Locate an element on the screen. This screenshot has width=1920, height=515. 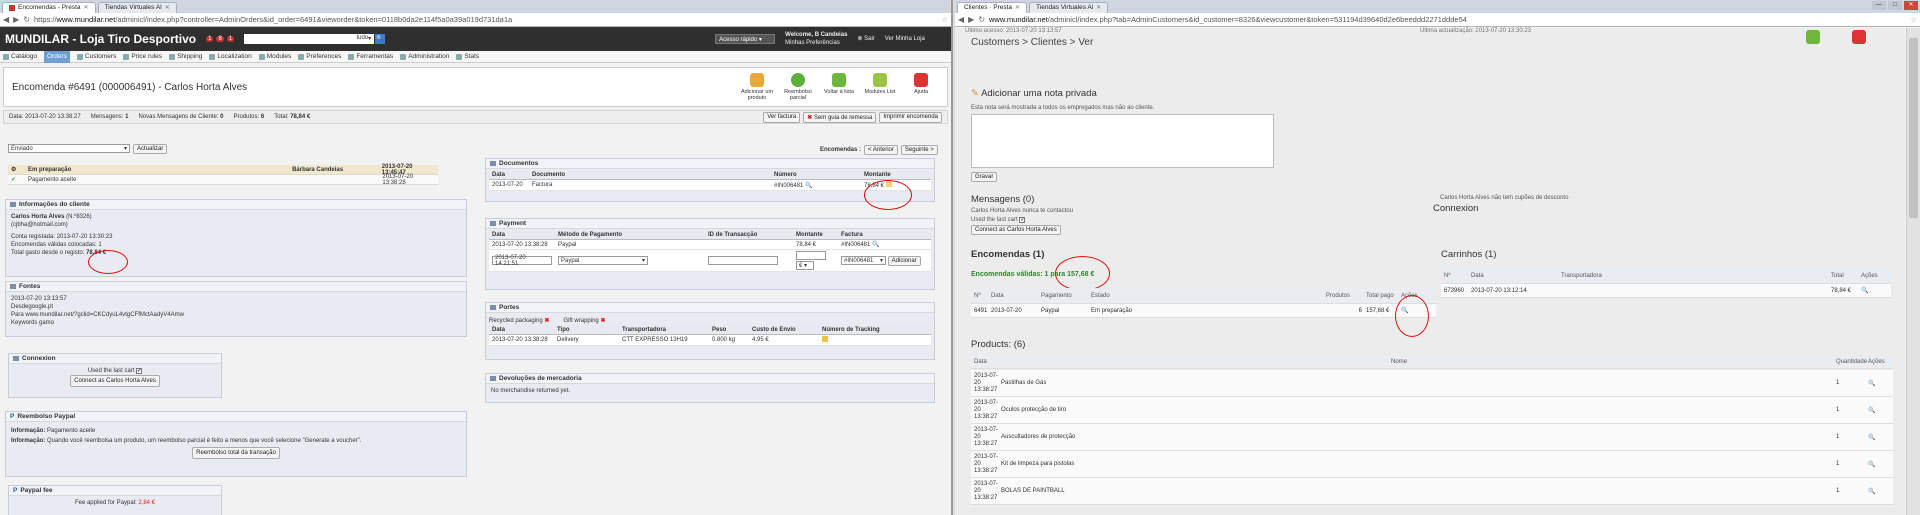
customers-badge: 8 is located at coordinates (220, 39).